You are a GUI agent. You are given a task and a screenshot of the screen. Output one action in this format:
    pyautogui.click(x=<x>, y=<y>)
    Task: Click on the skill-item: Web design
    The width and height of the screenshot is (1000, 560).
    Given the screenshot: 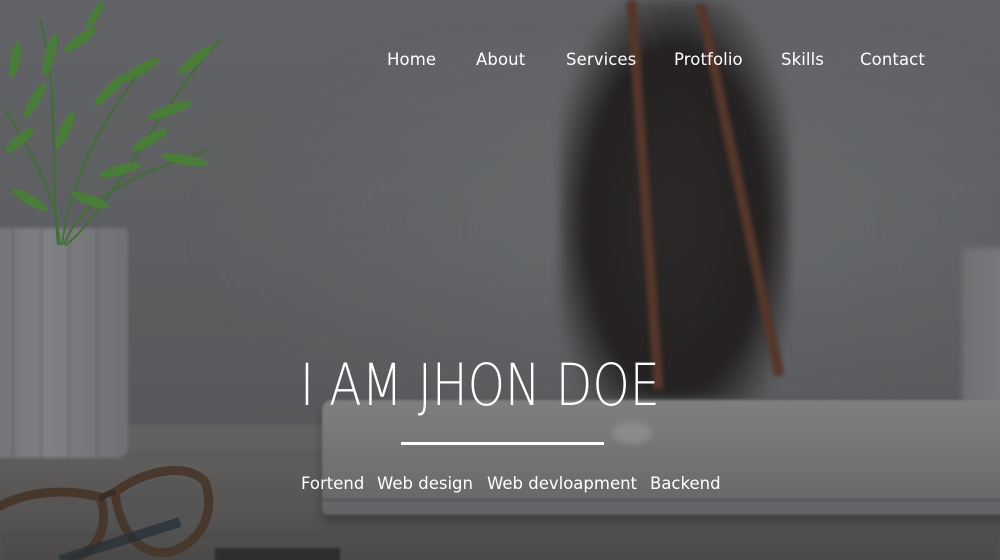 What is the action you would take?
    pyautogui.click(x=425, y=483)
    